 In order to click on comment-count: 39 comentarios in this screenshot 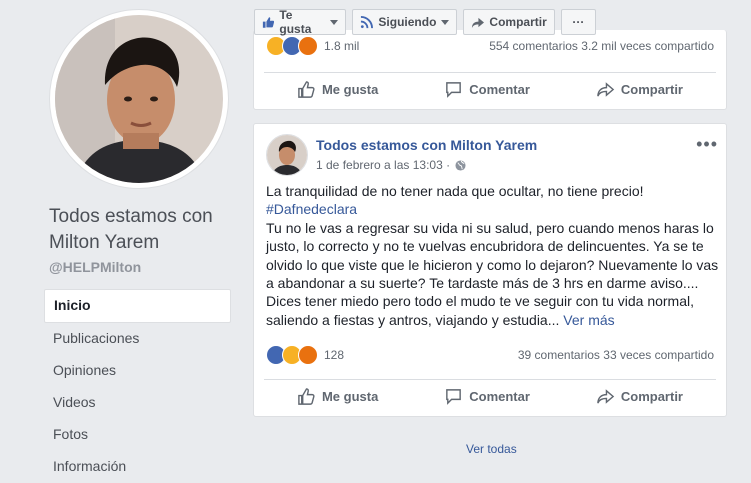, I will do `click(559, 355)`.